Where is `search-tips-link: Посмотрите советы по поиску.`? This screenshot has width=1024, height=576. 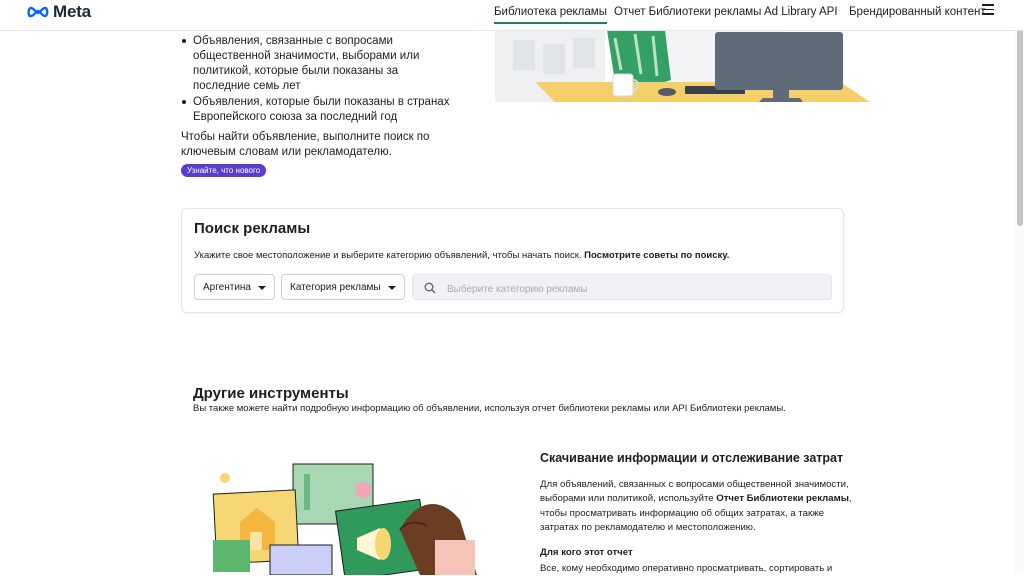
search-tips-link: Посмотрите советы по поиску. is located at coordinates (656, 255).